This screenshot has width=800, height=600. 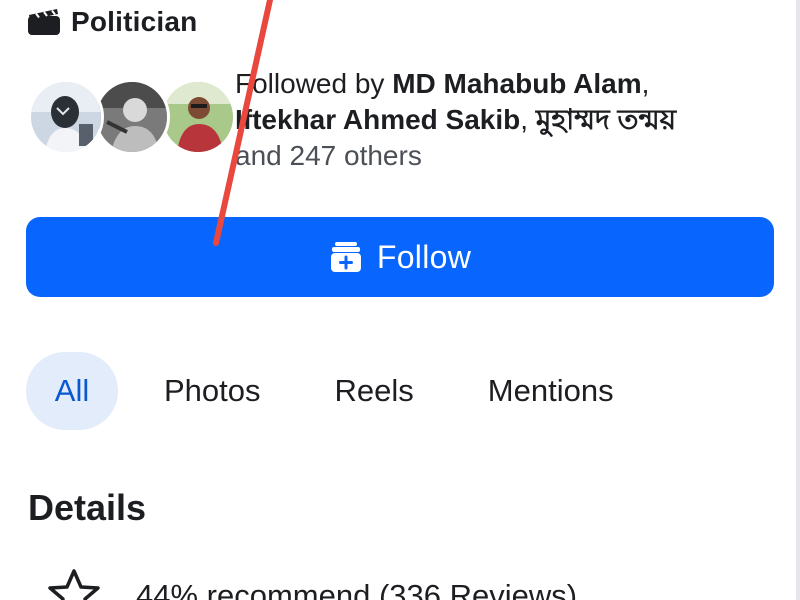 What do you see at coordinates (357, 589) in the screenshot?
I see `recommend-text: 44% recommend (336 Reviews)` at bounding box center [357, 589].